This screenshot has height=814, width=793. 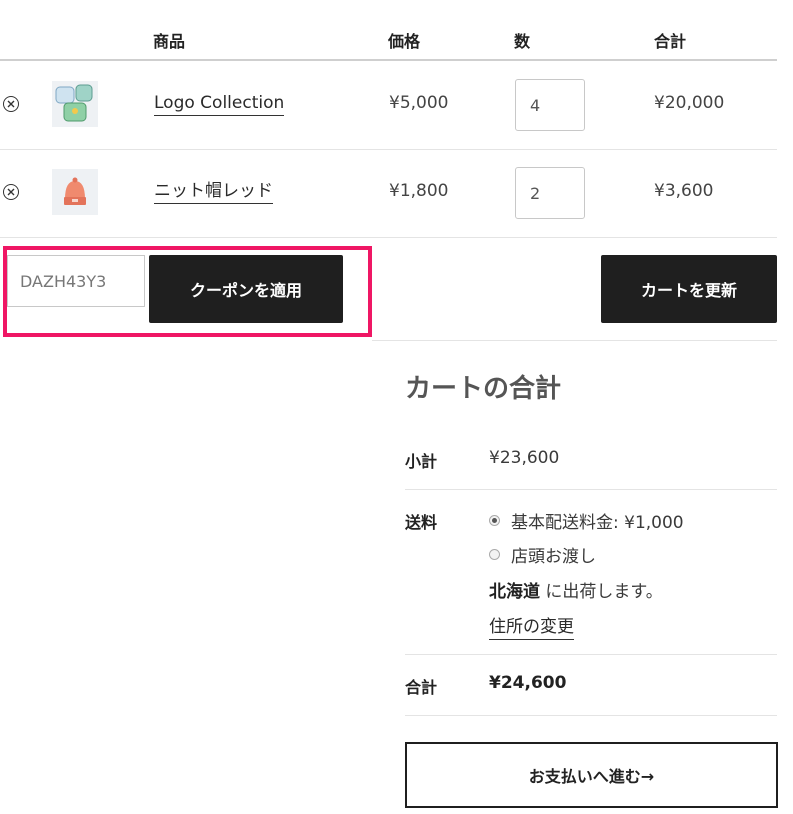 I want to click on shipping-destination: 北海道 に出荷します。, so click(x=576, y=589).